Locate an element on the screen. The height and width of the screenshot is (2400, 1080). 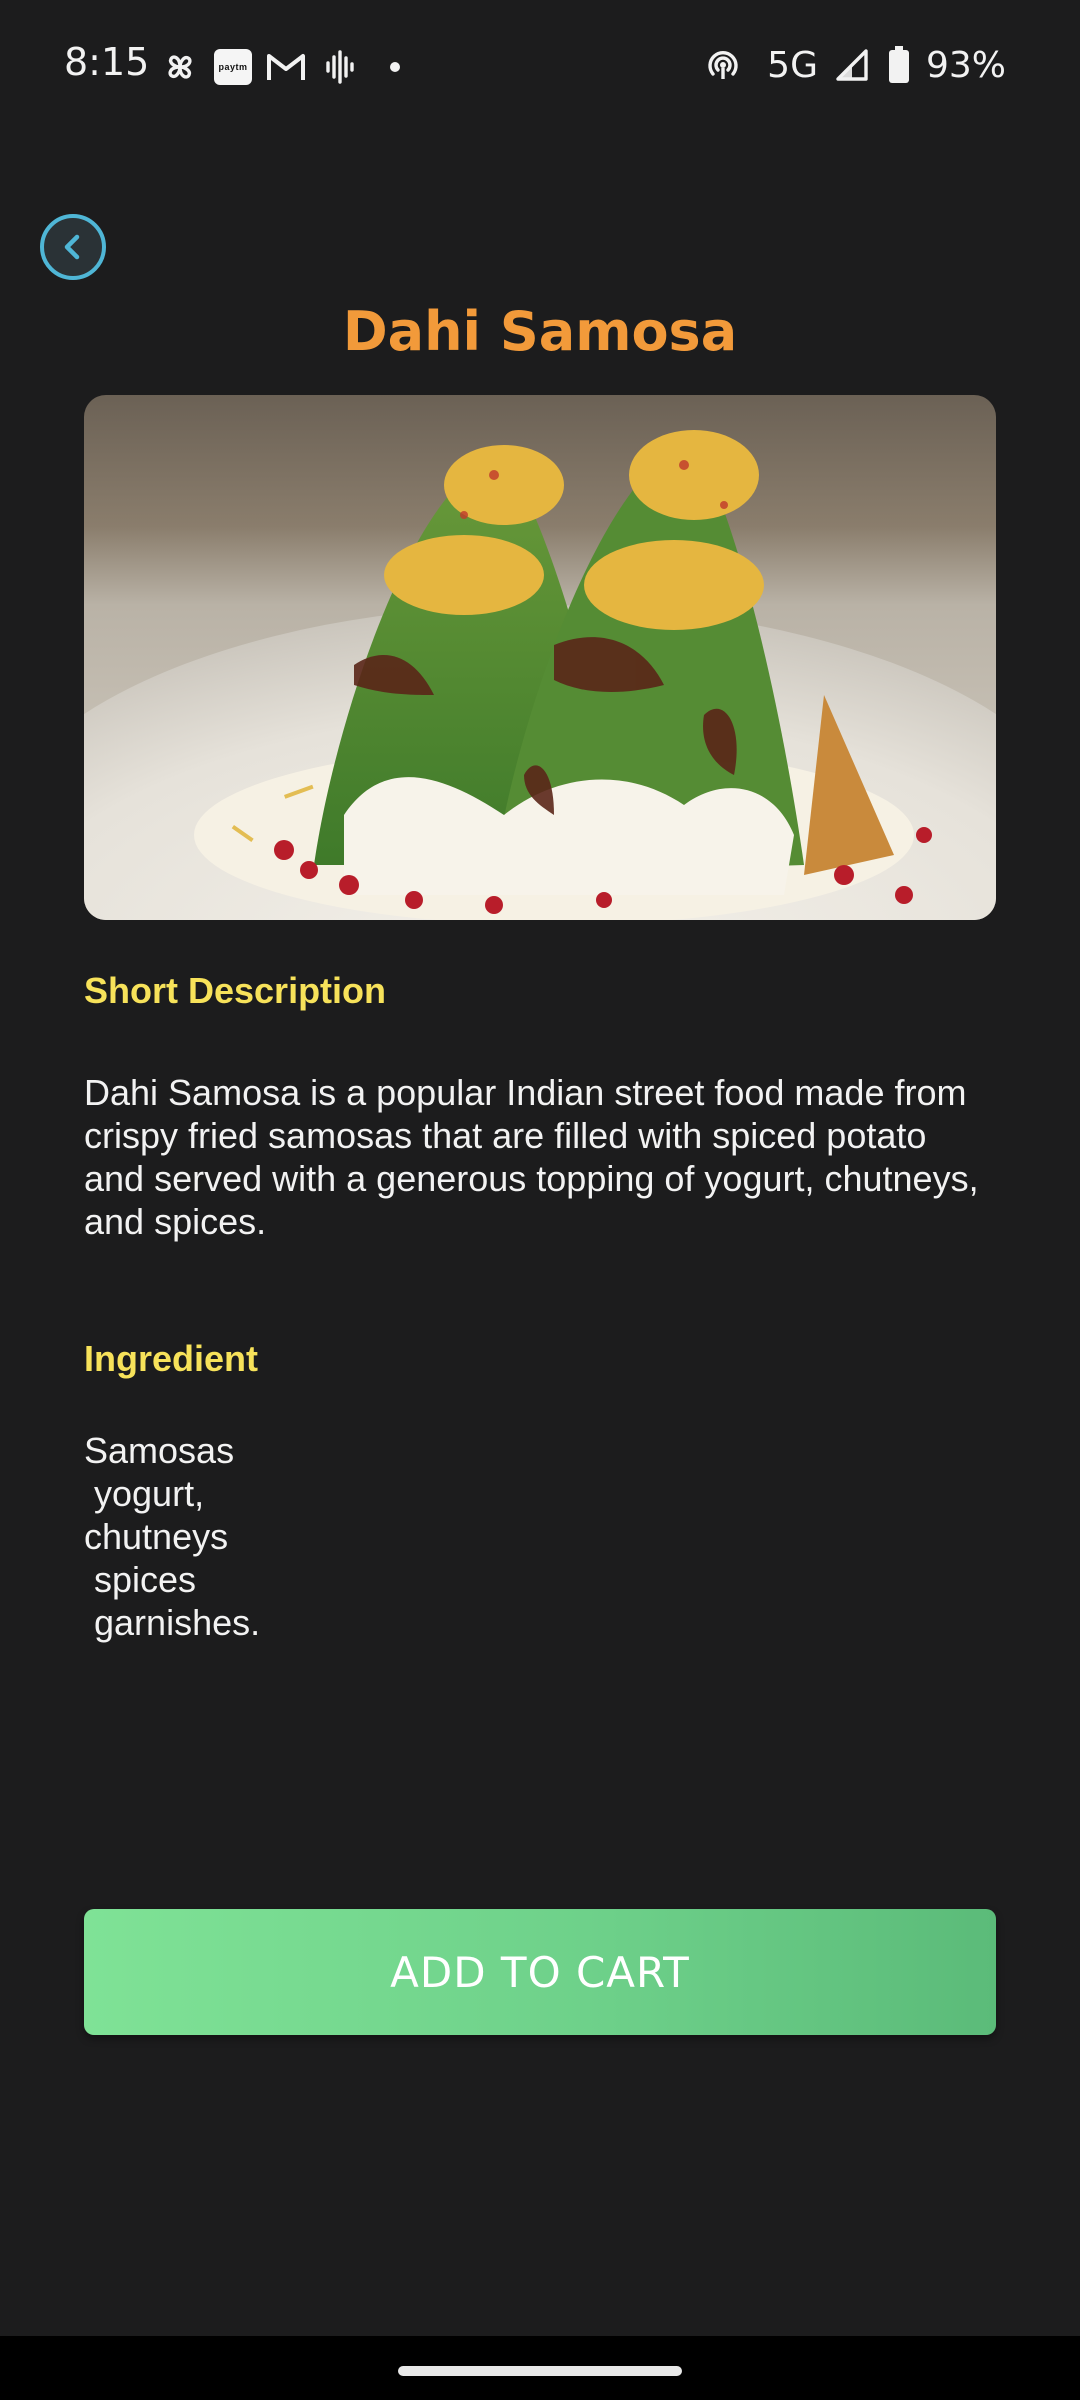
system-icons: 5G 93% is located at coordinates (854, 65).